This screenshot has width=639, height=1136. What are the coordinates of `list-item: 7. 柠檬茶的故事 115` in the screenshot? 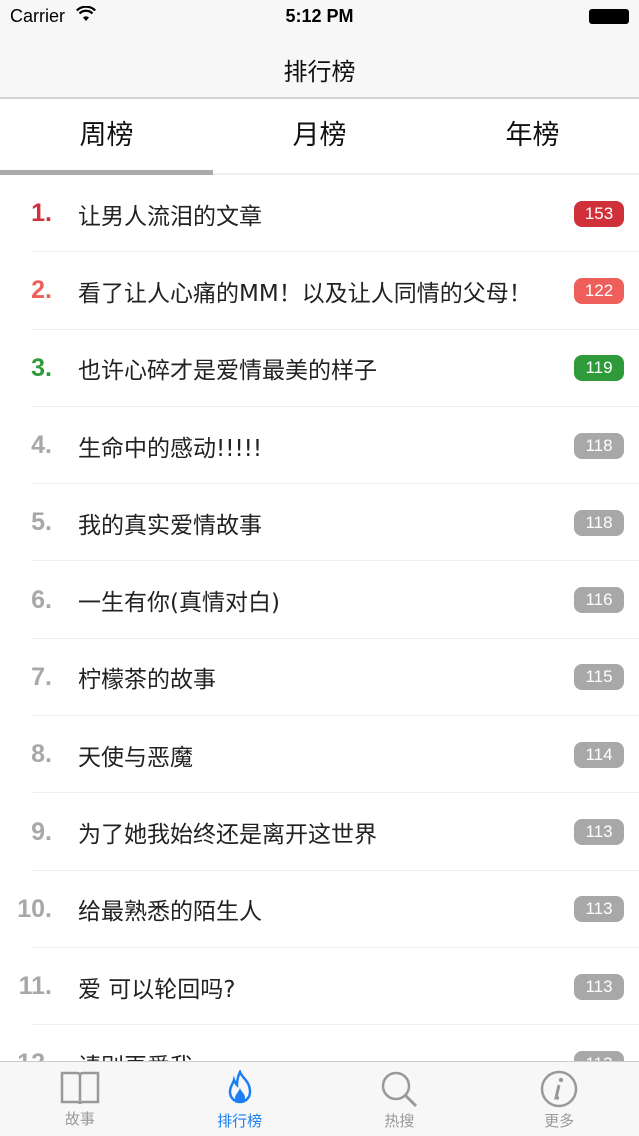 It's located at (319, 678).